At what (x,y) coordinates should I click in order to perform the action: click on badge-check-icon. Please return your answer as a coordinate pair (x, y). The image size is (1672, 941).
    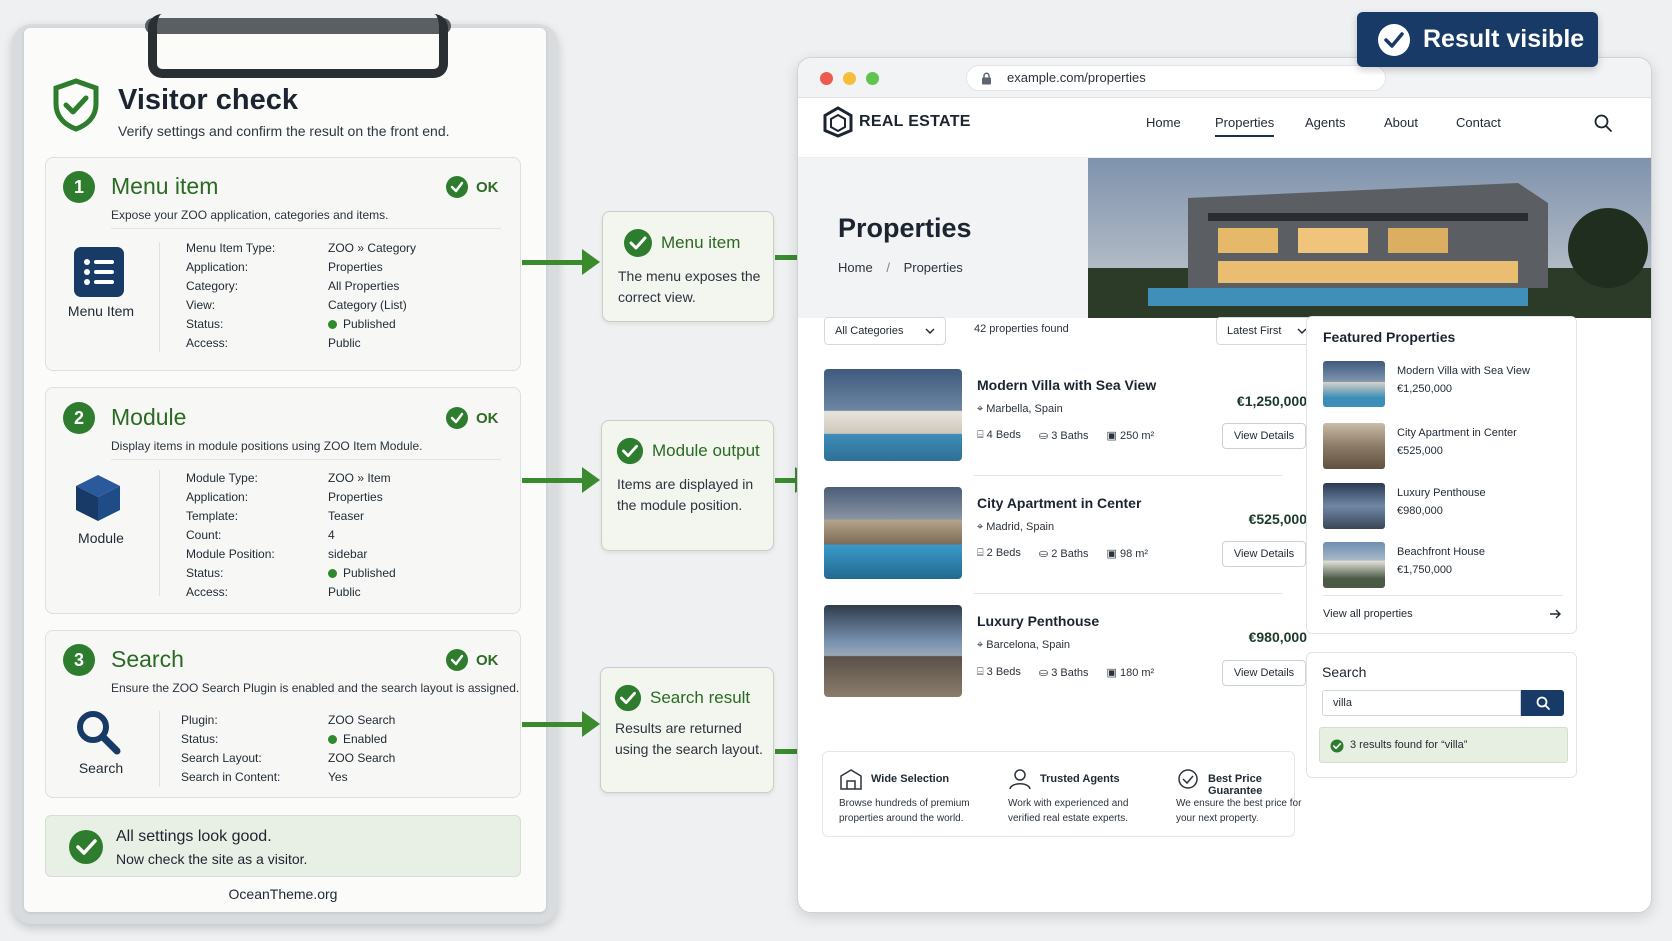
    Looking at the image, I should click on (1188, 779).